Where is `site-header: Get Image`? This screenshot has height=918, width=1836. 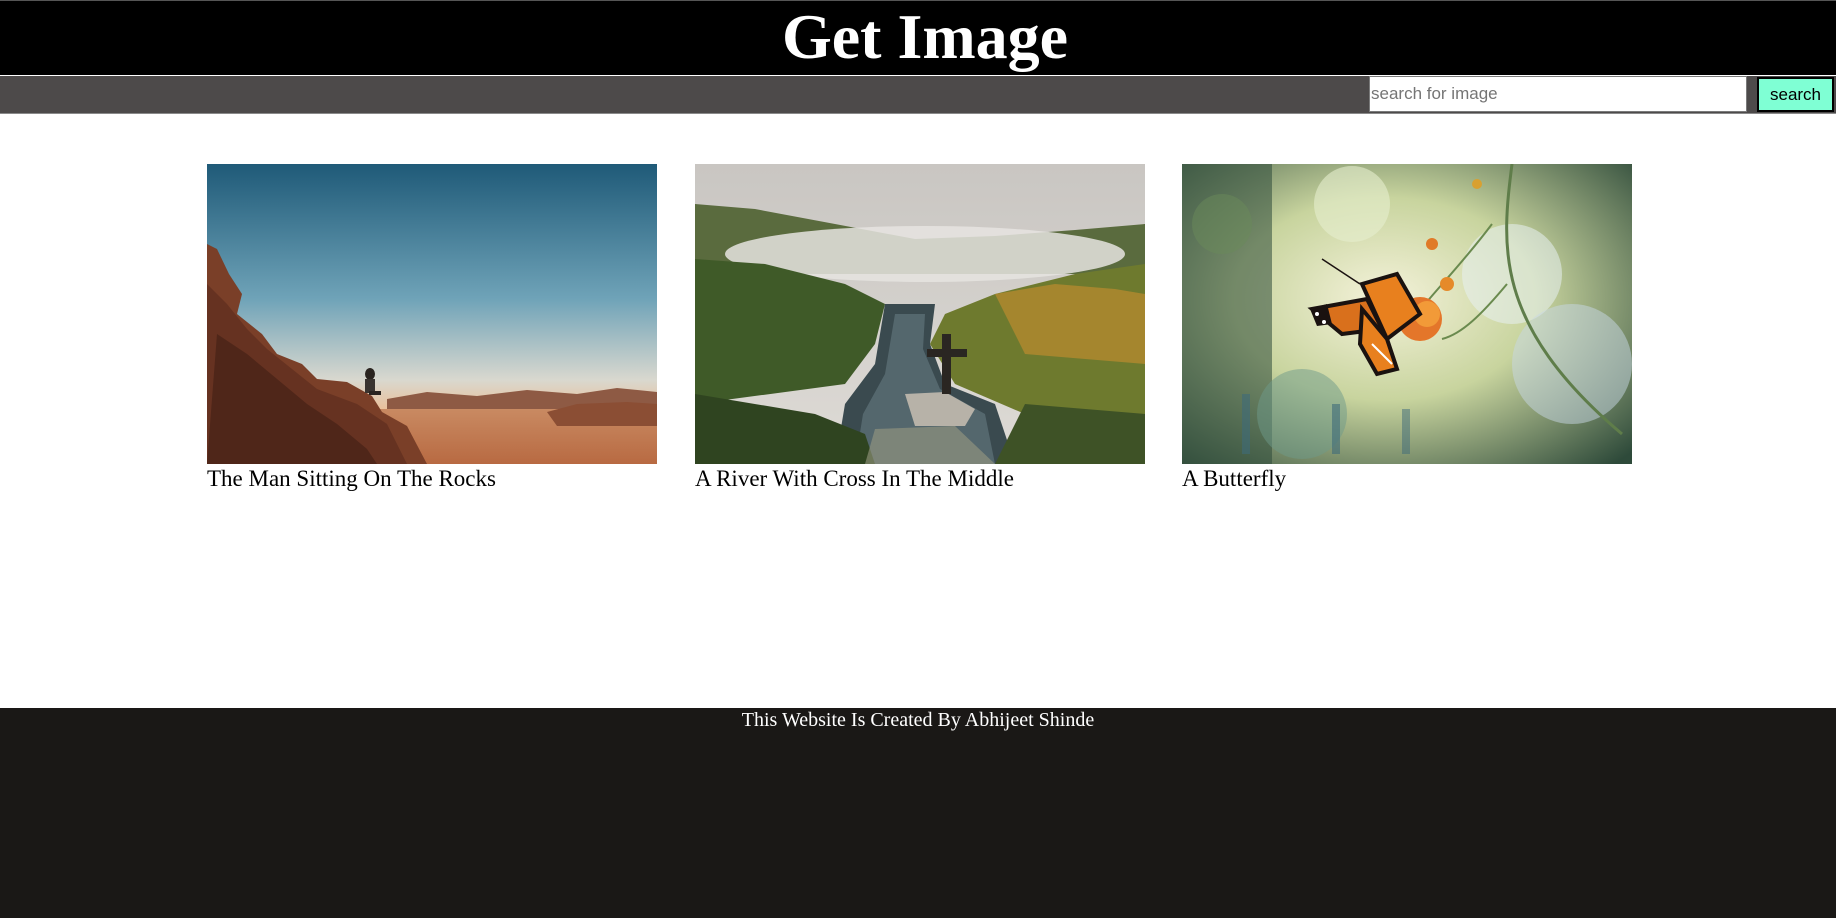 site-header: Get Image is located at coordinates (918, 37).